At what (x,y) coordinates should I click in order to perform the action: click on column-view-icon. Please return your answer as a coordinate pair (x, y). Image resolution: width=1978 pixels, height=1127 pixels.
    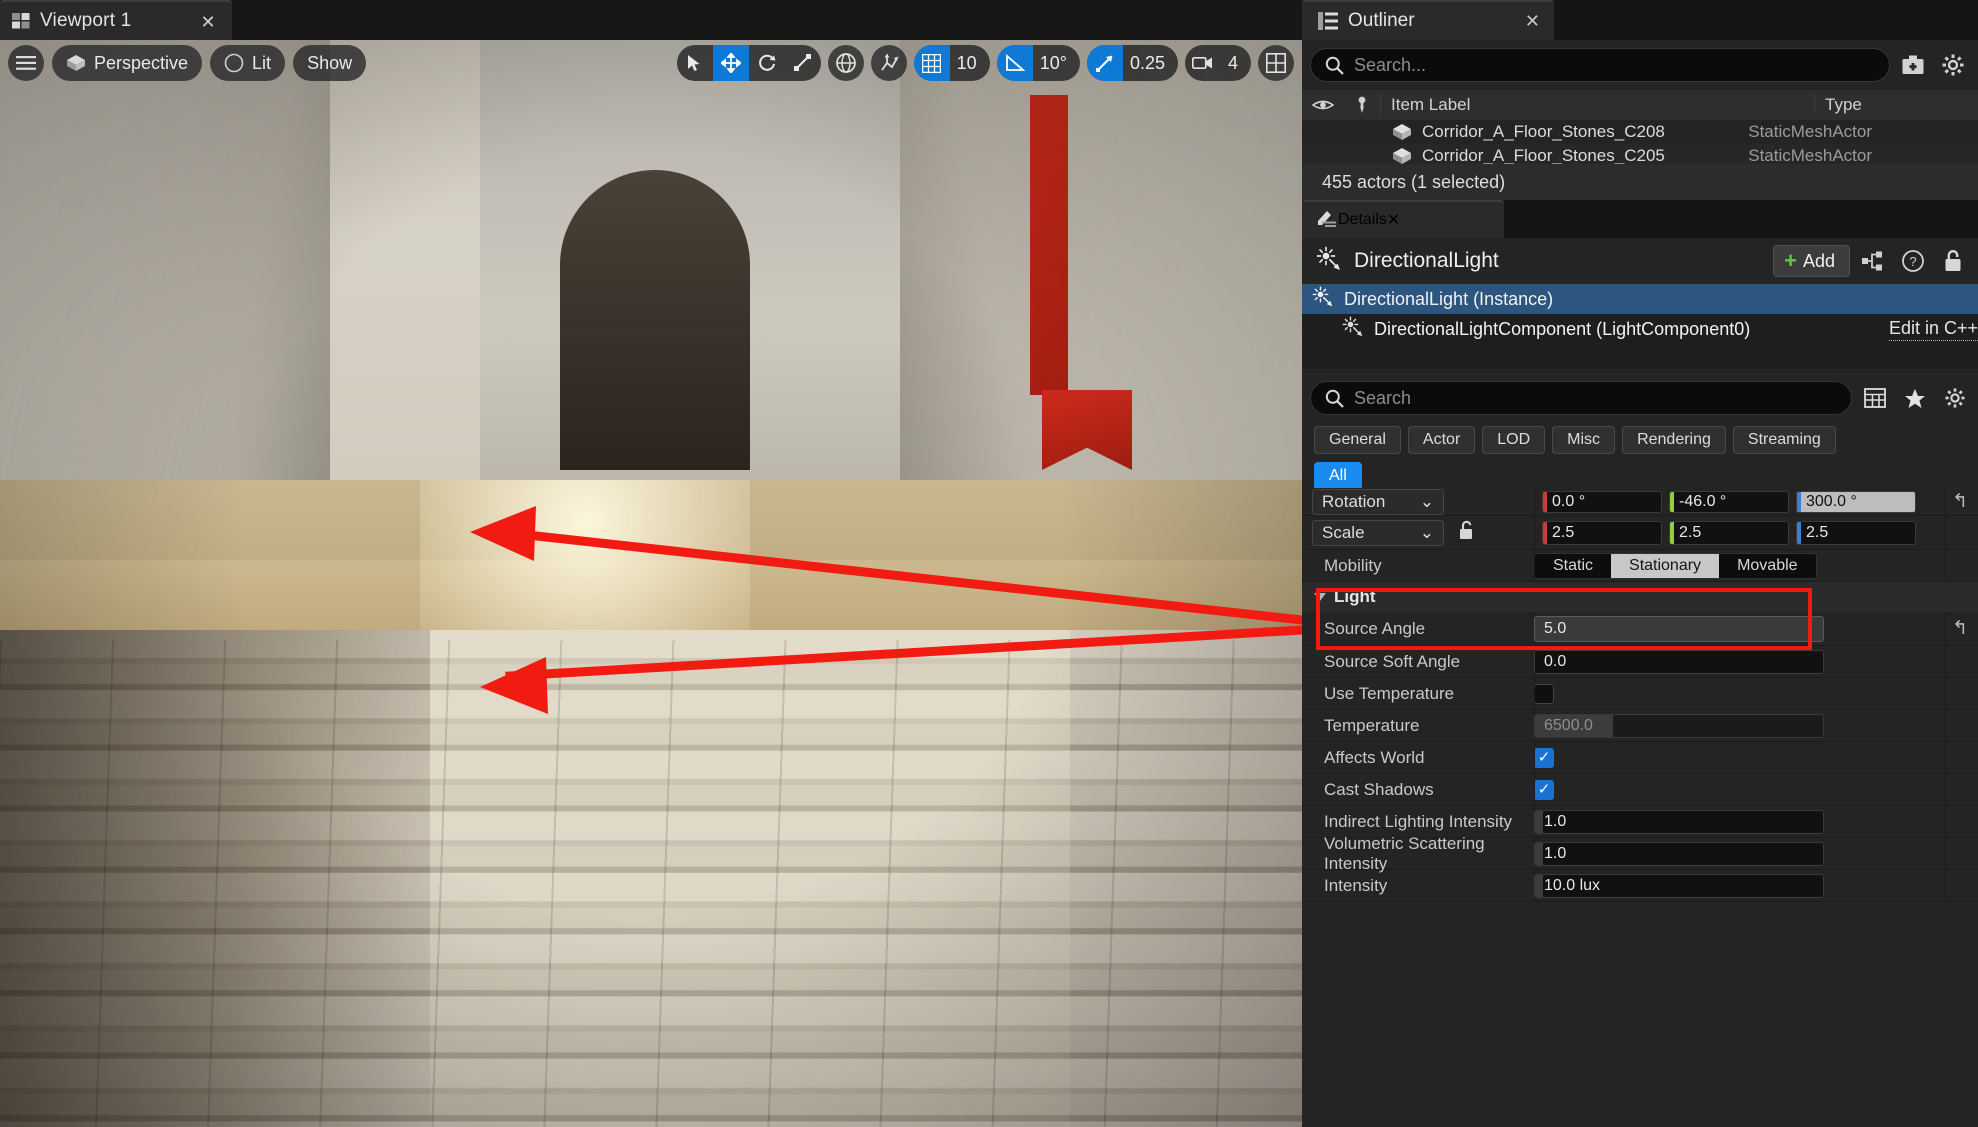
    Looking at the image, I should click on (1875, 398).